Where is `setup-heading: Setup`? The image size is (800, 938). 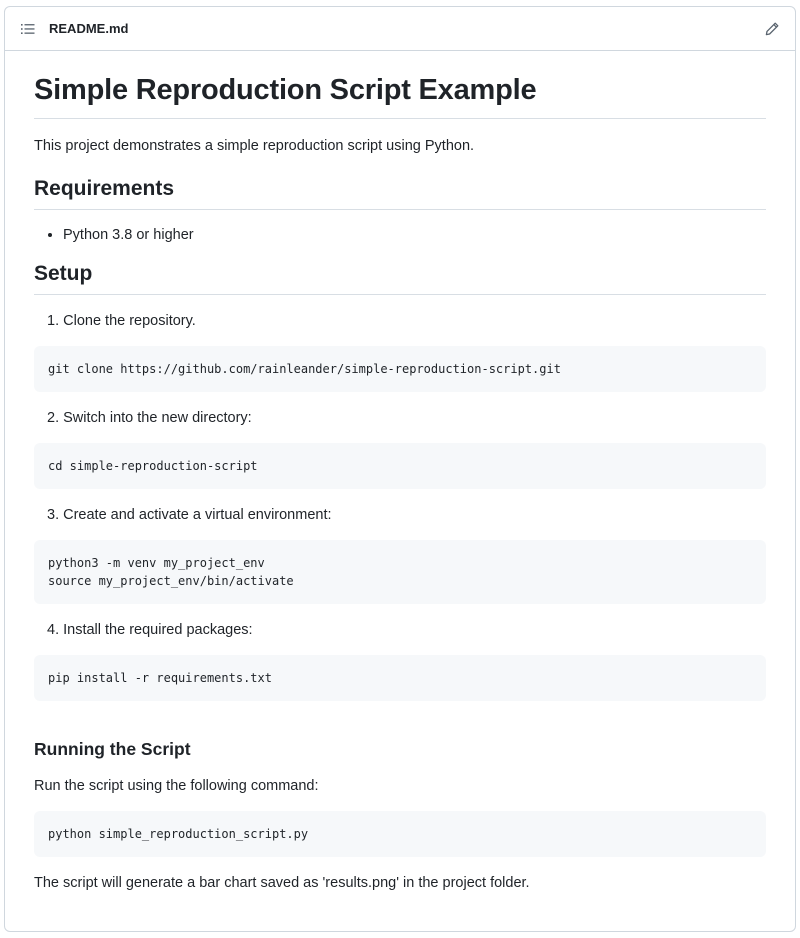
setup-heading: Setup is located at coordinates (400, 277).